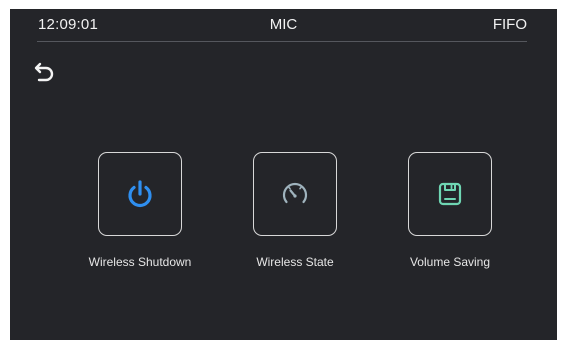  What do you see at coordinates (450, 262) in the screenshot?
I see `volume-saving-label: Volume Saving` at bounding box center [450, 262].